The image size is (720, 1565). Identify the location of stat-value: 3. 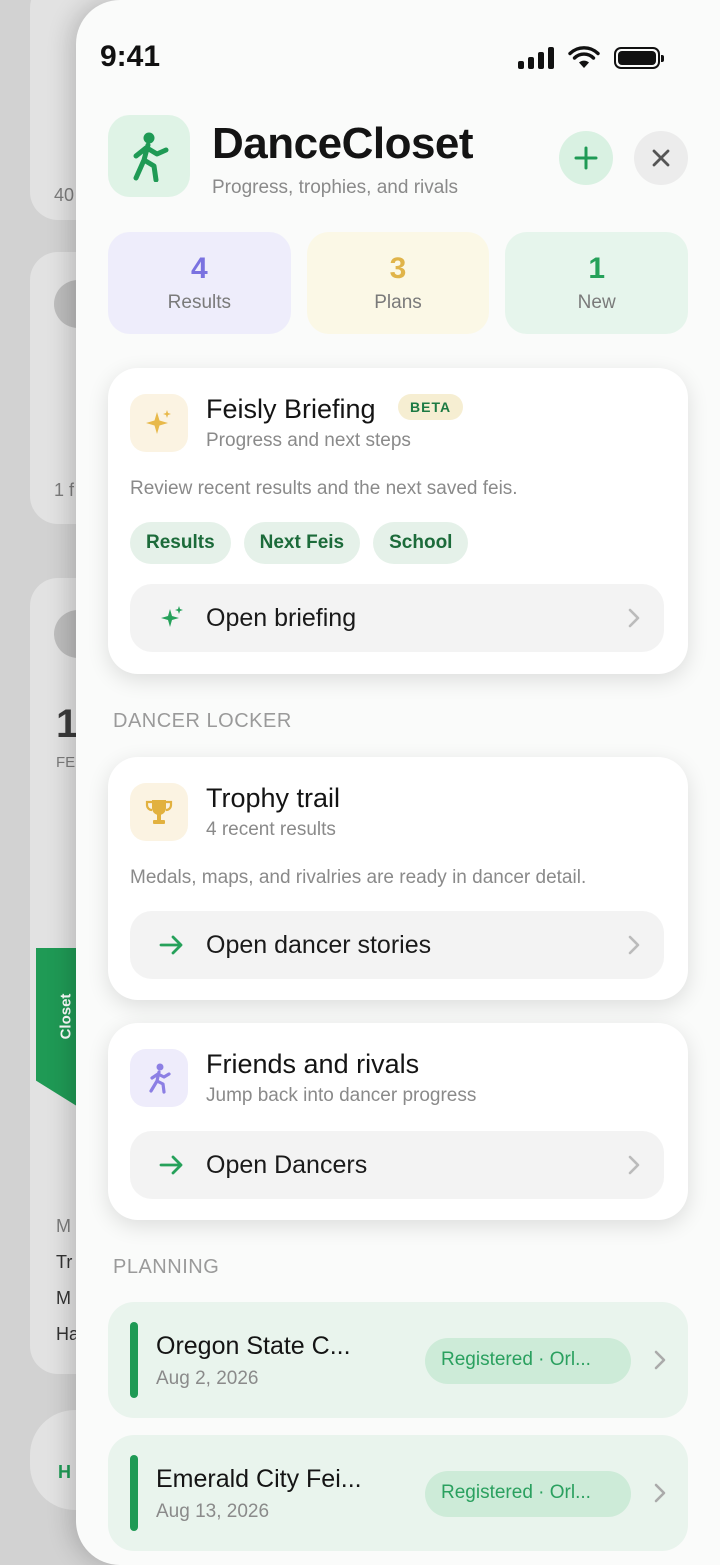
(398, 268).